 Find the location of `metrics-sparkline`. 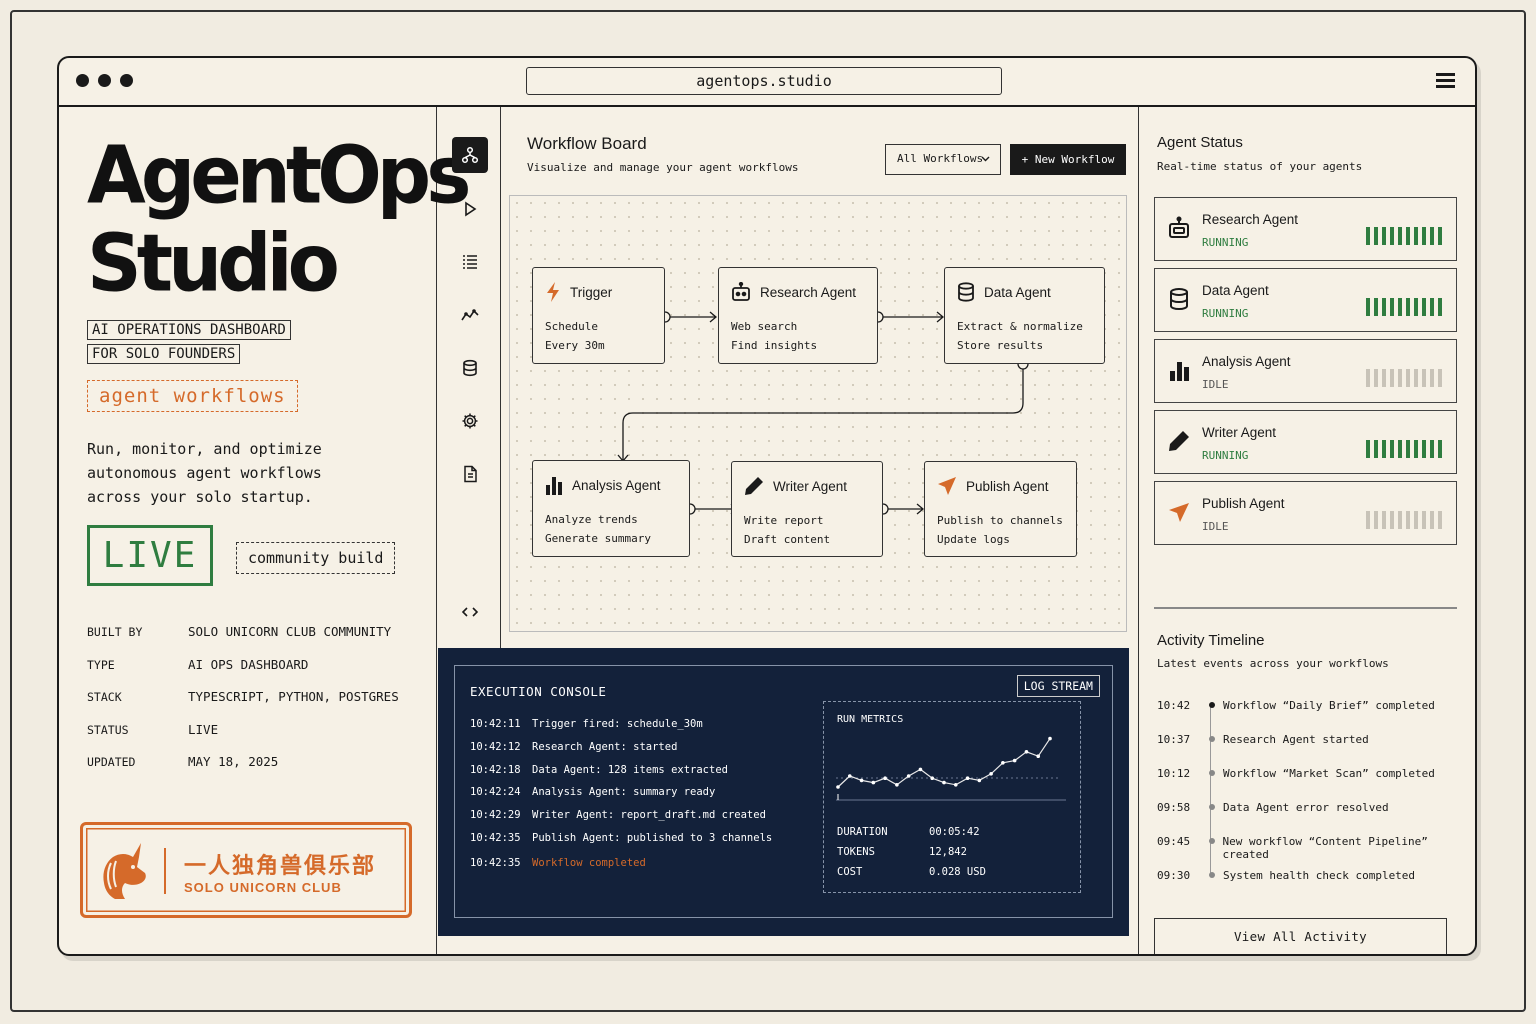

metrics-sparkline is located at coordinates (951, 768).